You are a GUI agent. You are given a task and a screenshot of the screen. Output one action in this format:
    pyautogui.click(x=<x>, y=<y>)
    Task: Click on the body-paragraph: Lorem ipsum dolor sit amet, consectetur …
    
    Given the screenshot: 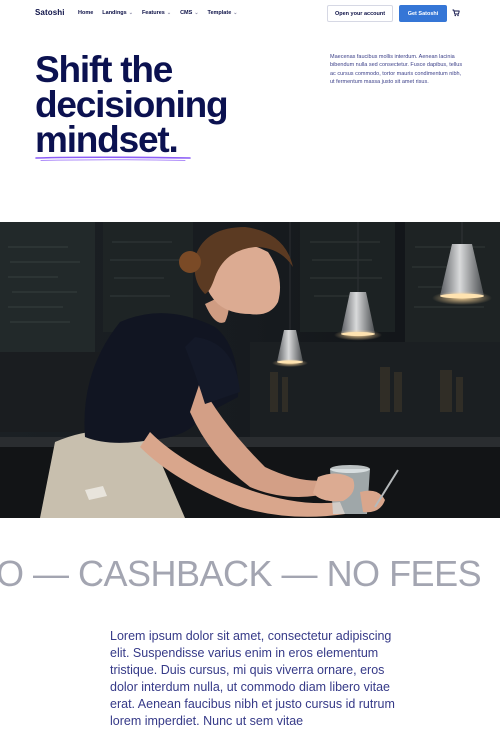 What is the action you would take?
    pyautogui.click(x=252, y=678)
    